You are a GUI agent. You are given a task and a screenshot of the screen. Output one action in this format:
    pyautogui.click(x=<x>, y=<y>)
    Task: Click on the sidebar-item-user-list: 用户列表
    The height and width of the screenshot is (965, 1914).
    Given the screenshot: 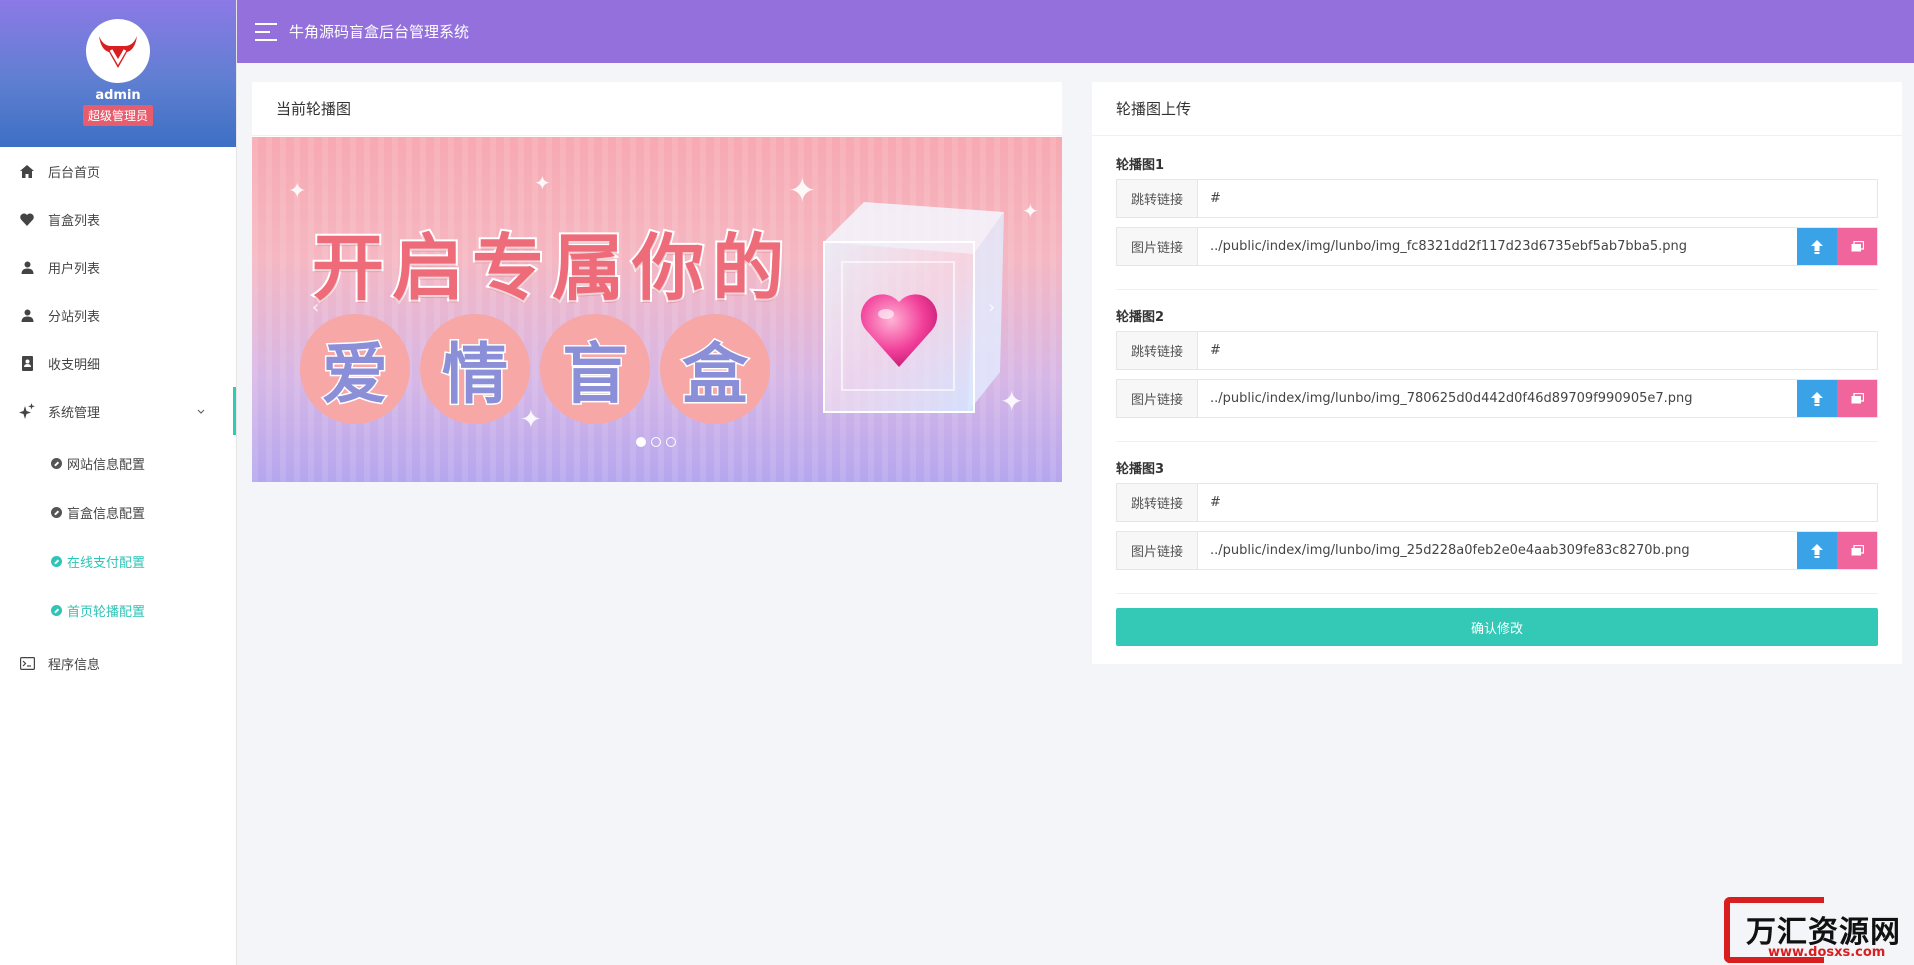 What is the action you would take?
    pyautogui.click(x=118, y=267)
    